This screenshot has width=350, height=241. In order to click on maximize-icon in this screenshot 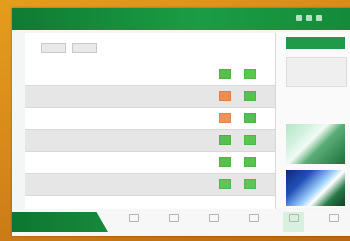, I will do `click(309, 18)`.